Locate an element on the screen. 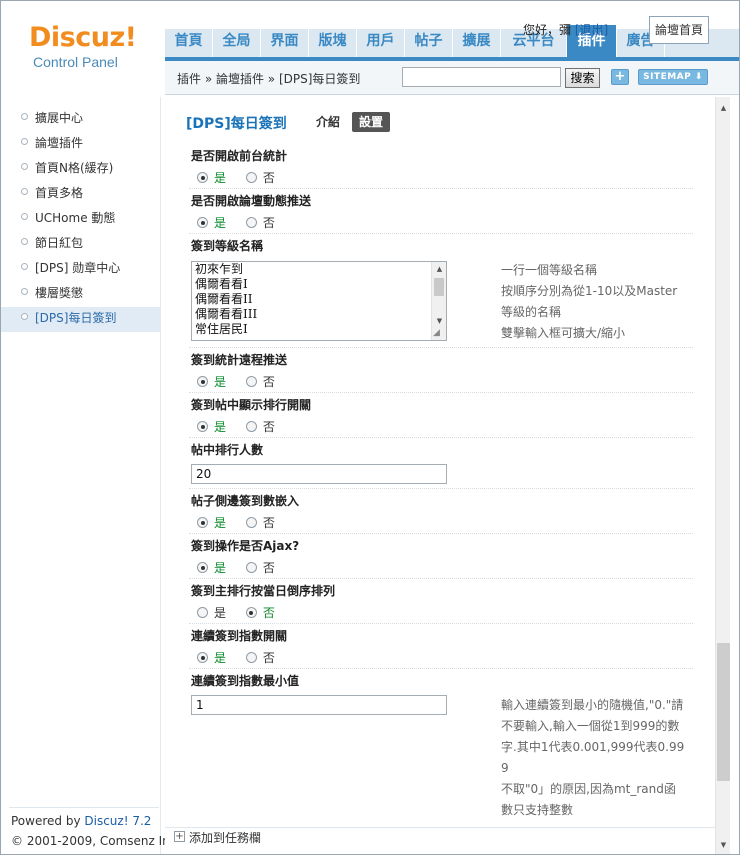  greeting-text: 您好， is located at coordinates (541, 30).